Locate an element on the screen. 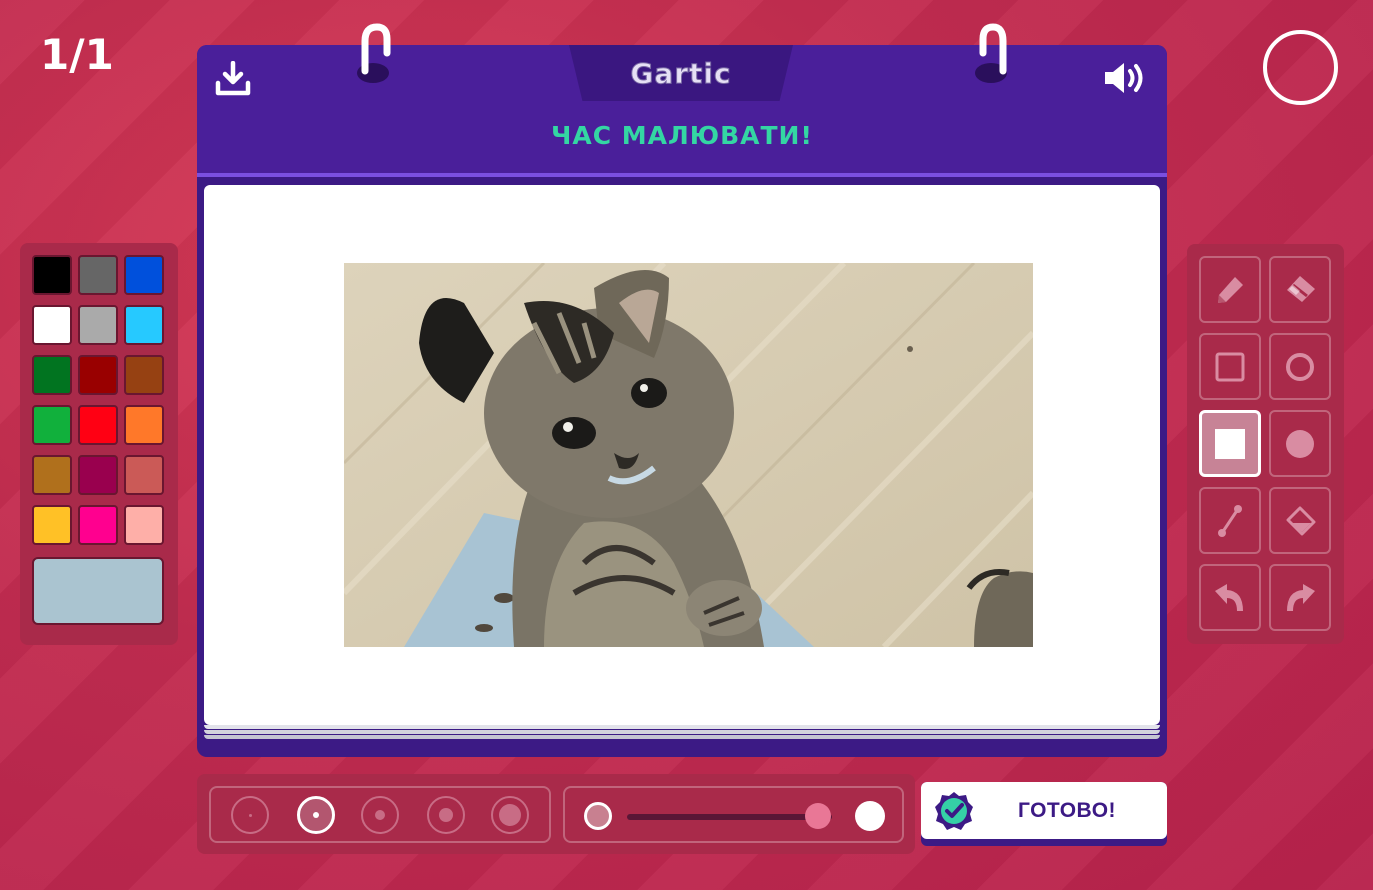 This screenshot has width=1373, height=890. timer-circle-icon is located at coordinates (1300, 67).